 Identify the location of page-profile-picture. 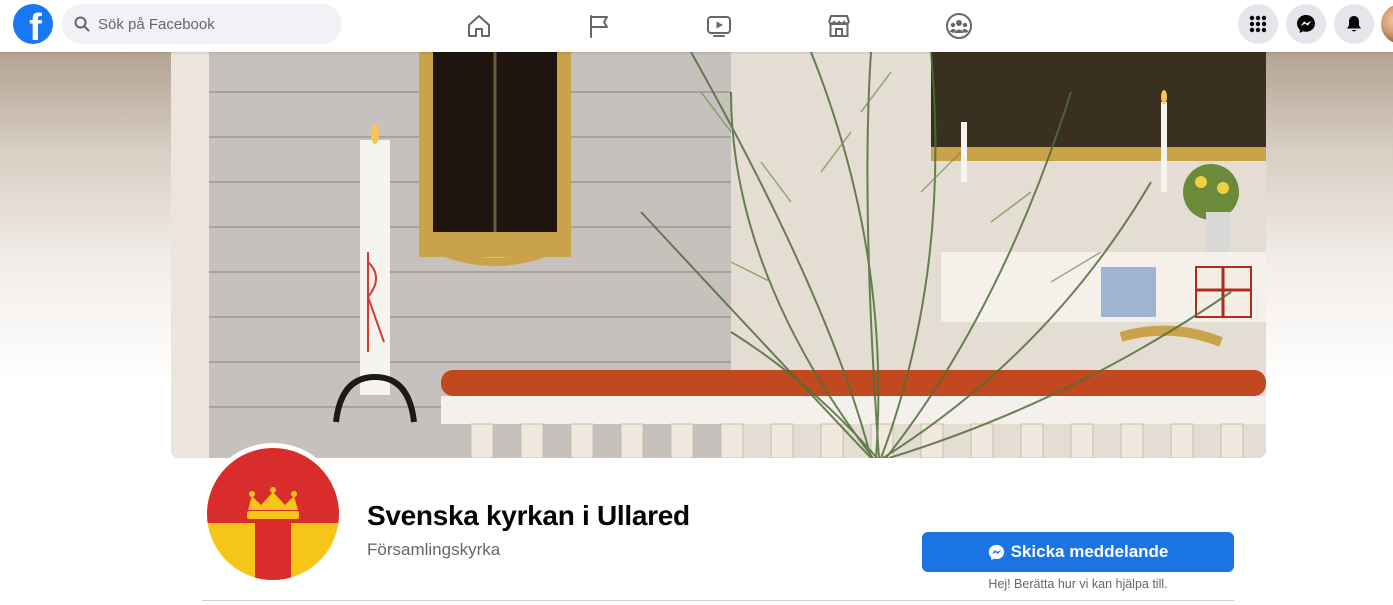
(273, 514).